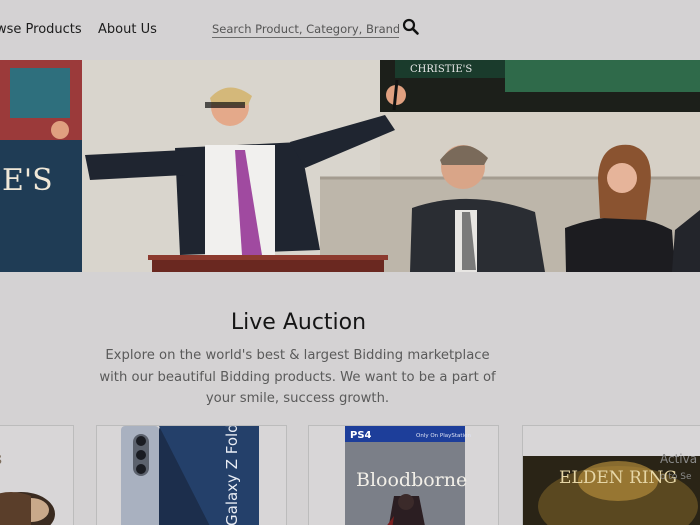 This screenshot has width=700, height=525. I want to click on search-input, so click(305, 29).